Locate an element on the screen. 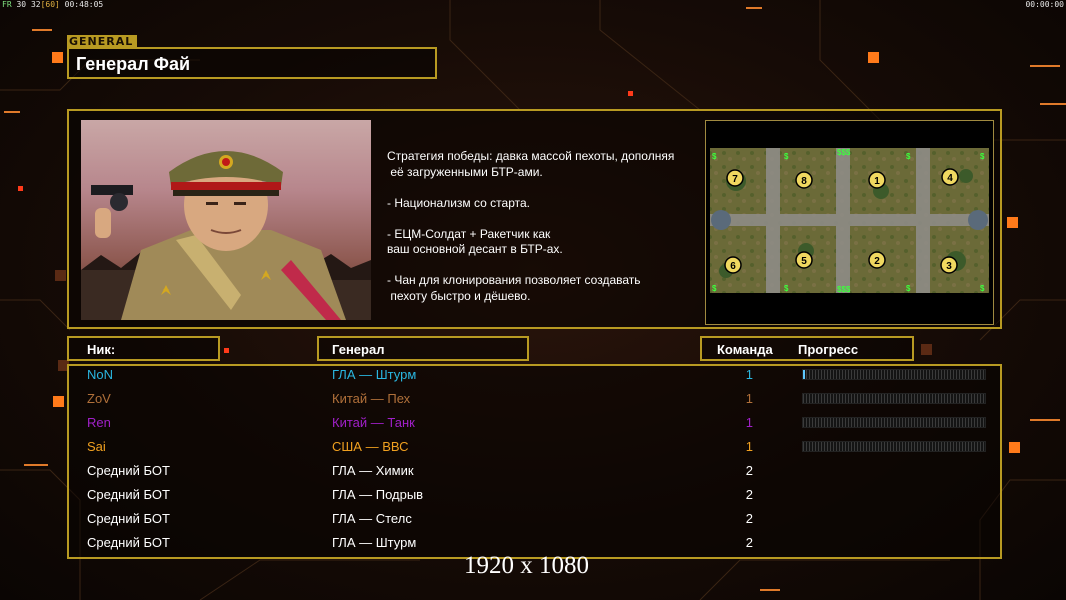 The image size is (1066, 600). fps-counter: FR 30 32[60] 00:48:05 is located at coordinates (52, 4).